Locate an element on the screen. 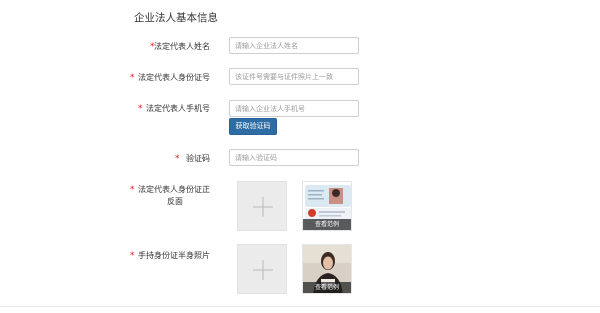 The height and width of the screenshot is (313, 600). id-card-upload-label-line2: 反面 is located at coordinates (175, 201).